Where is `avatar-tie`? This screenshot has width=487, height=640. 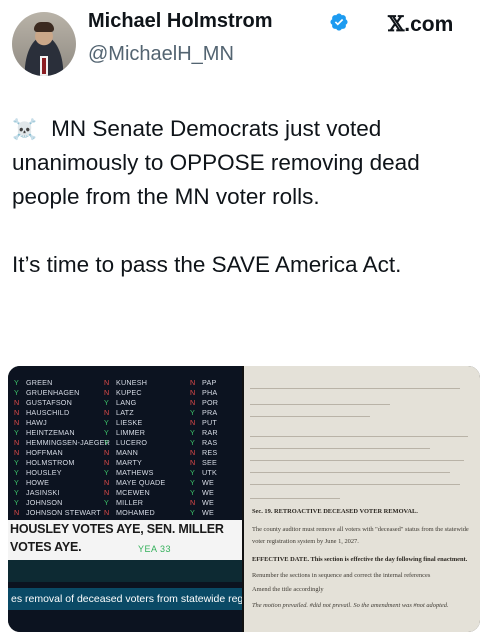
avatar-tie is located at coordinates (44, 66).